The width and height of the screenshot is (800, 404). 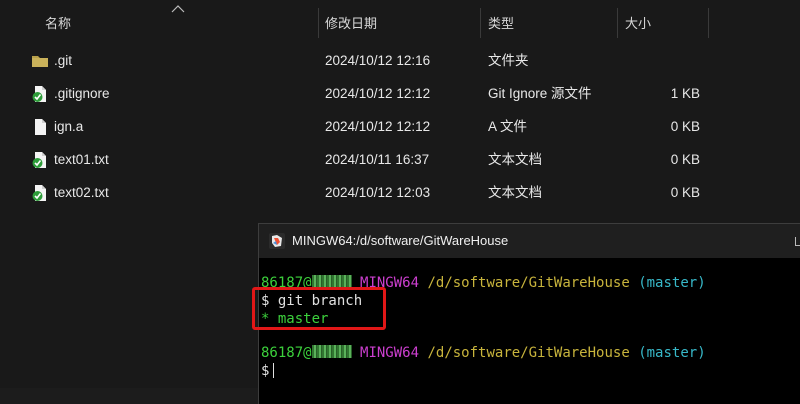 What do you see at coordinates (63, 60) in the screenshot?
I see `file-name: .git` at bounding box center [63, 60].